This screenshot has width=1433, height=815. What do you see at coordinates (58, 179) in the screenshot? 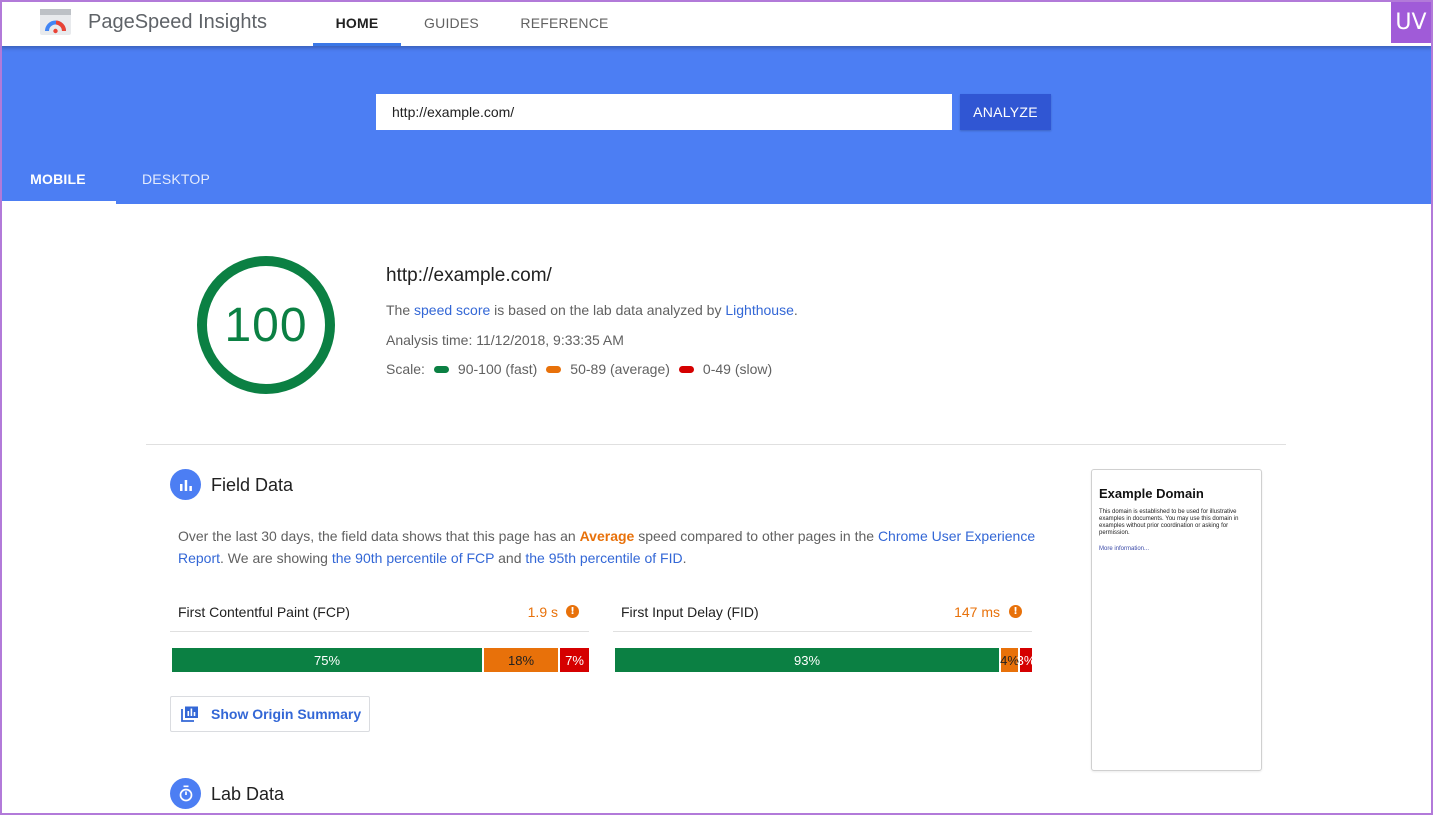
I see `tab-mobile: MOBILE` at bounding box center [58, 179].